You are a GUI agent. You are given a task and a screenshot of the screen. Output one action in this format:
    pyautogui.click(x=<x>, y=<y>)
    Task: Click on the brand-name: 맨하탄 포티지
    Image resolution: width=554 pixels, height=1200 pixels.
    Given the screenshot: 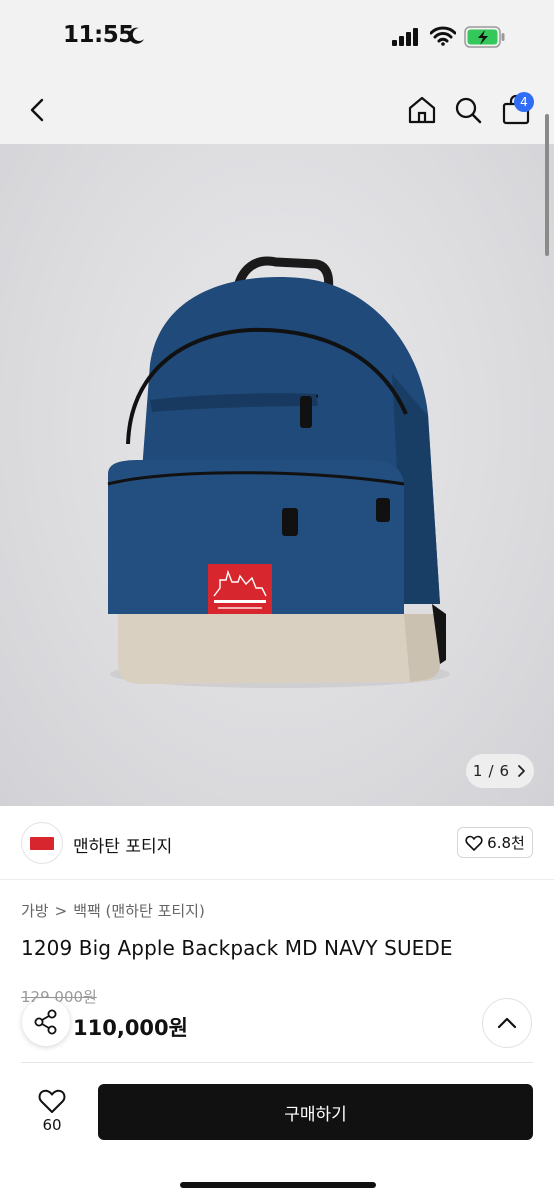 What is the action you would take?
    pyautogui.click(x=122, y=844)
    